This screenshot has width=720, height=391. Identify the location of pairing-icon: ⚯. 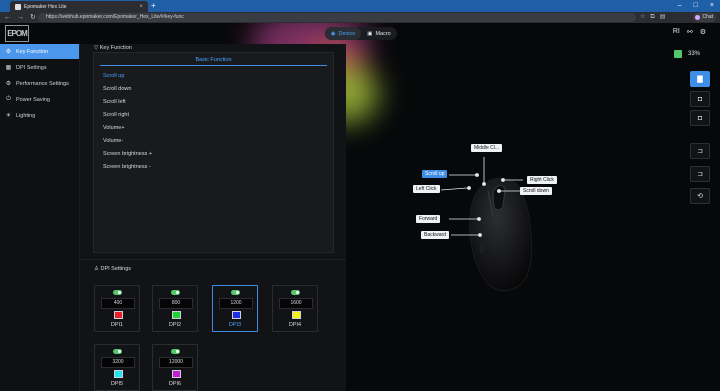
(690, 32).